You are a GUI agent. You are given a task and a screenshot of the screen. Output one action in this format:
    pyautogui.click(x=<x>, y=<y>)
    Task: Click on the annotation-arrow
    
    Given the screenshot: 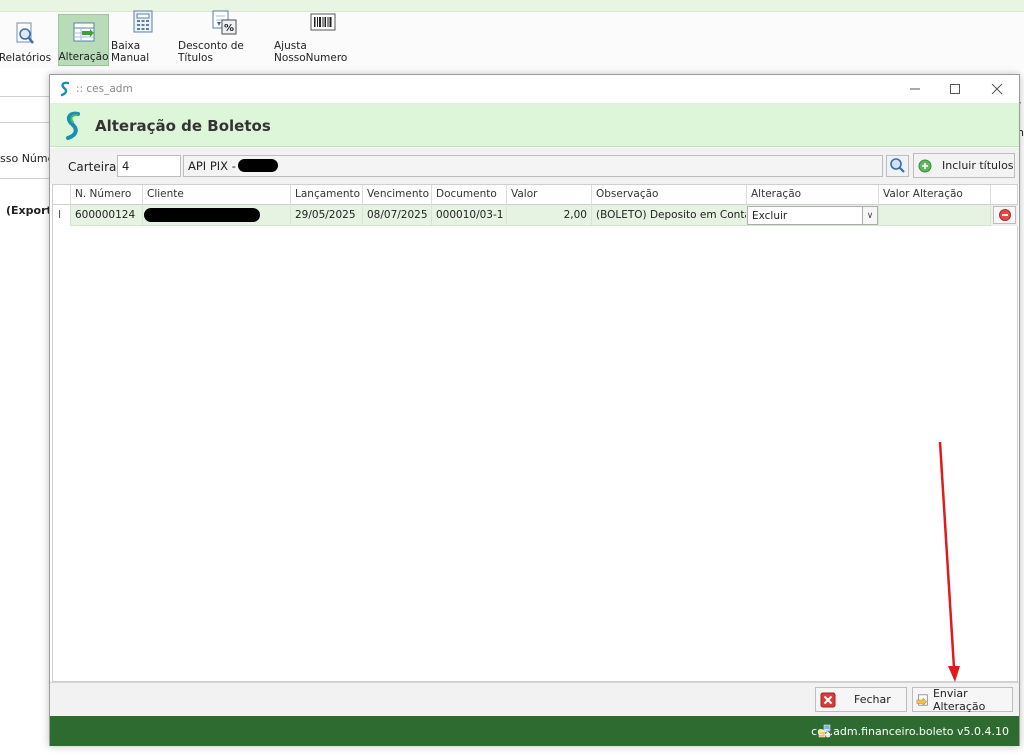 What is the action you would take?
    pyautogui.click(x=949, y=561)
    